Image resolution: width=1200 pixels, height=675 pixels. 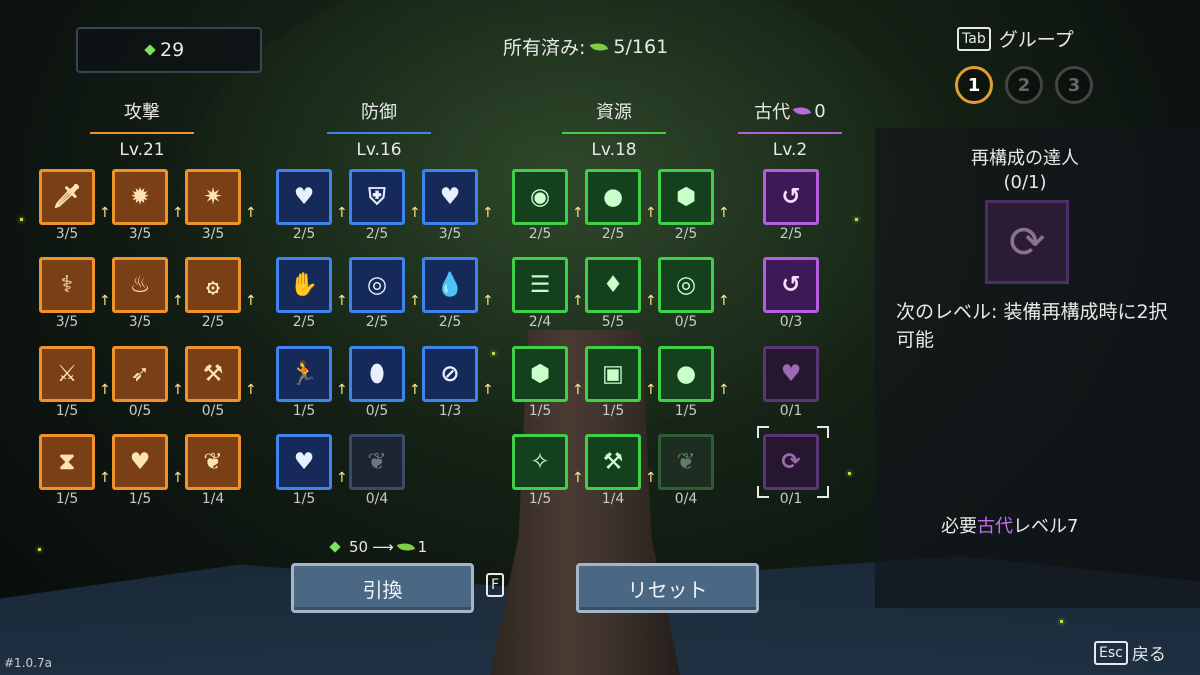 I want to click on resource-level: Lv.18, so click(x=614, y=150).